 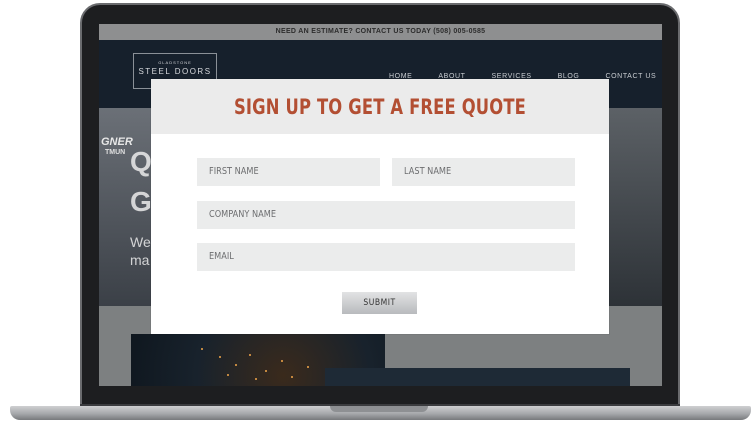 I want to click on logo-text: STEEL DOORS, so click(x=175, y=71).